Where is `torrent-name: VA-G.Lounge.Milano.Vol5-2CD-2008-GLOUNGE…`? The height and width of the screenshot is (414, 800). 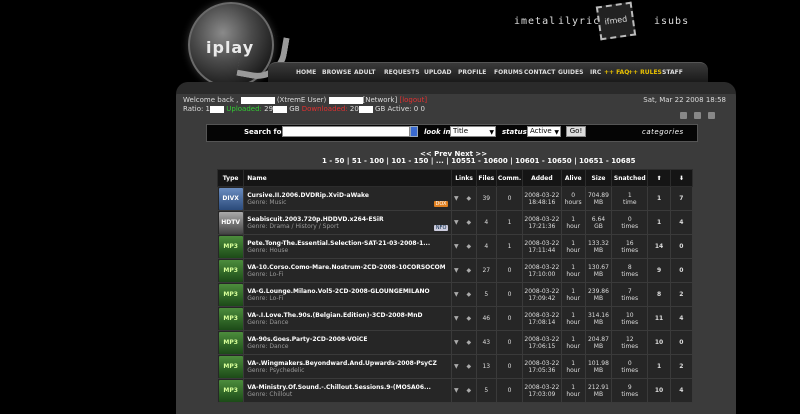
torrent-name: VA-G.Lounge.Milano.Vol5-2CD-2008-GLOUNGE… is located at coordinates (346, 291).